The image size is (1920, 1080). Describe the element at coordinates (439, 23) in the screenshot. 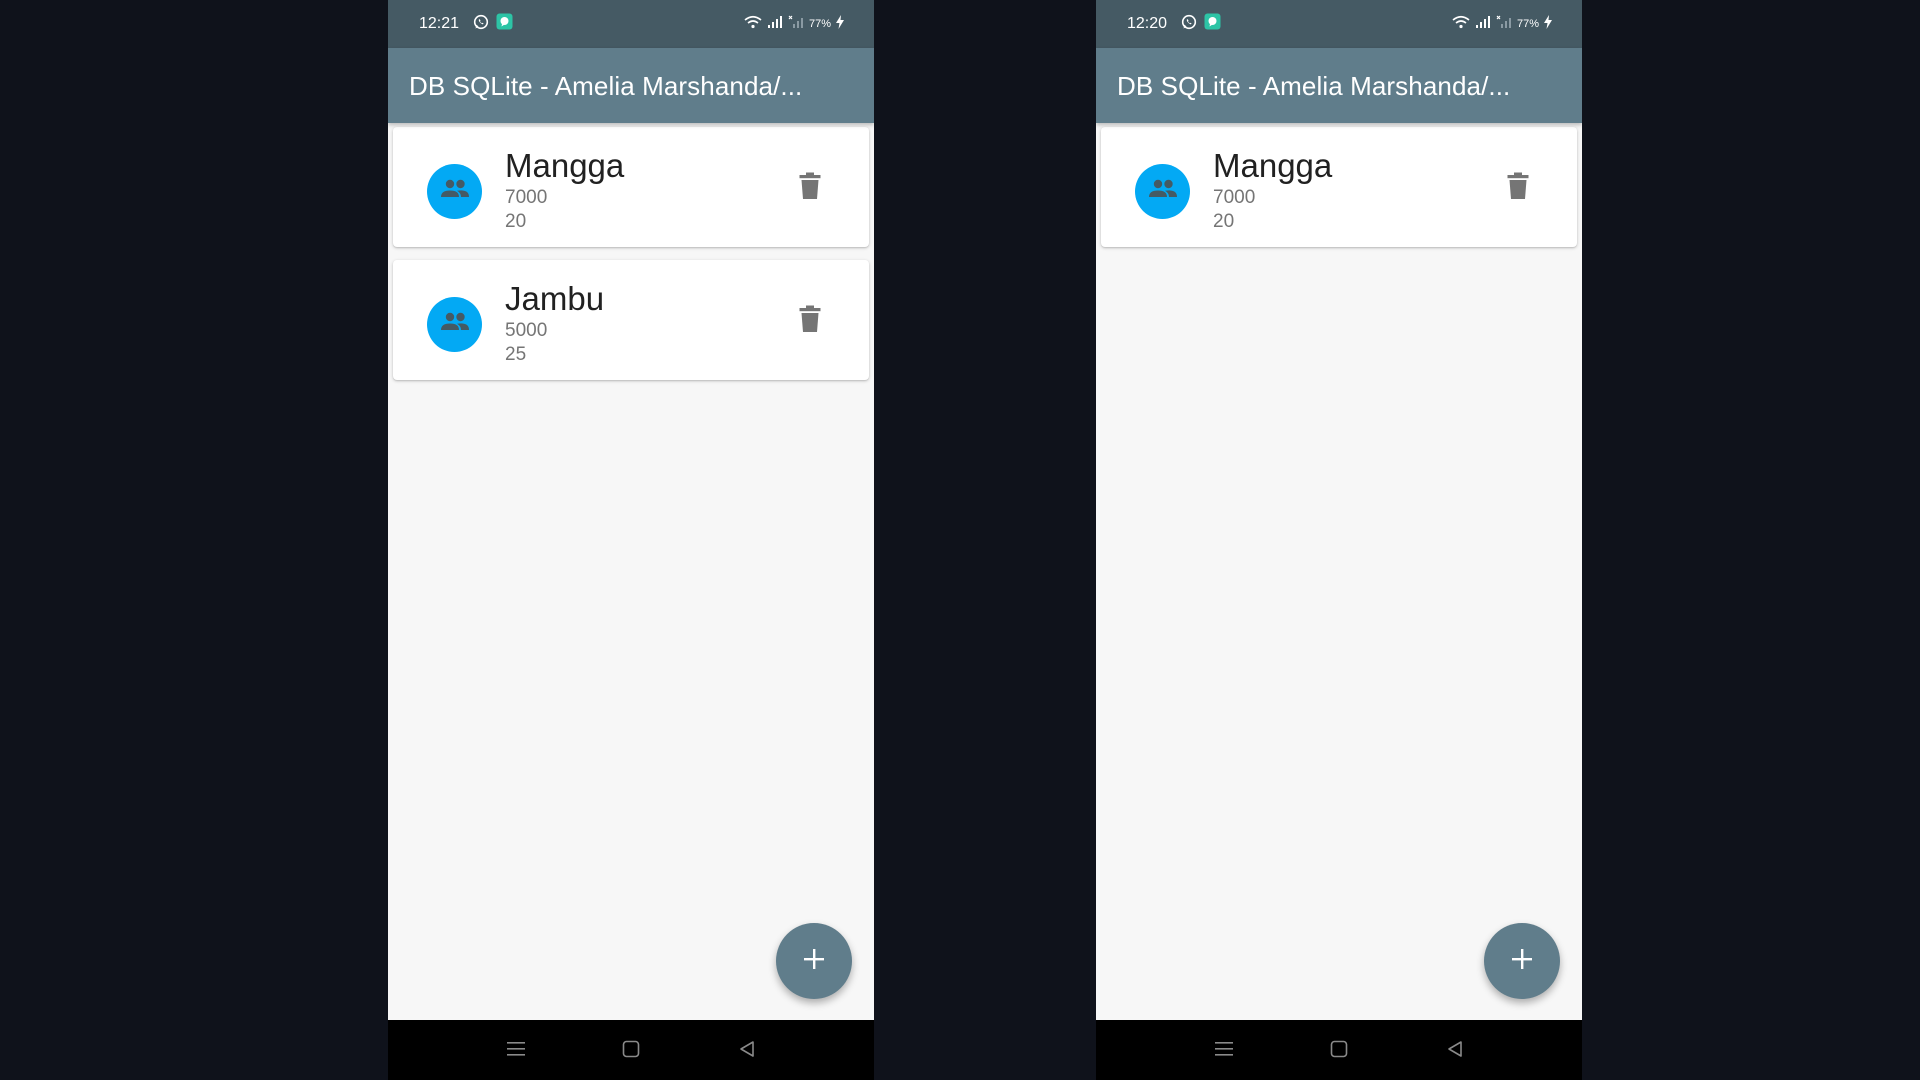

I see `status-time: 12:21` at that location.